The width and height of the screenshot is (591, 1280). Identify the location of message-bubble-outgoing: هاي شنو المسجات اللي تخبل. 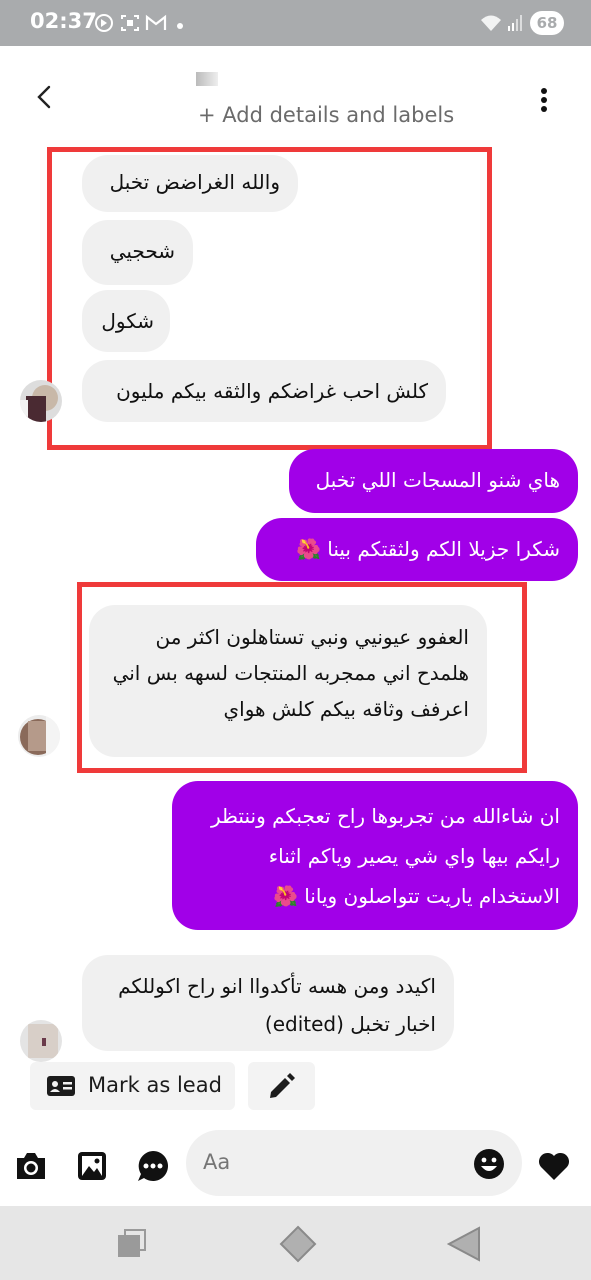
(433, 481).